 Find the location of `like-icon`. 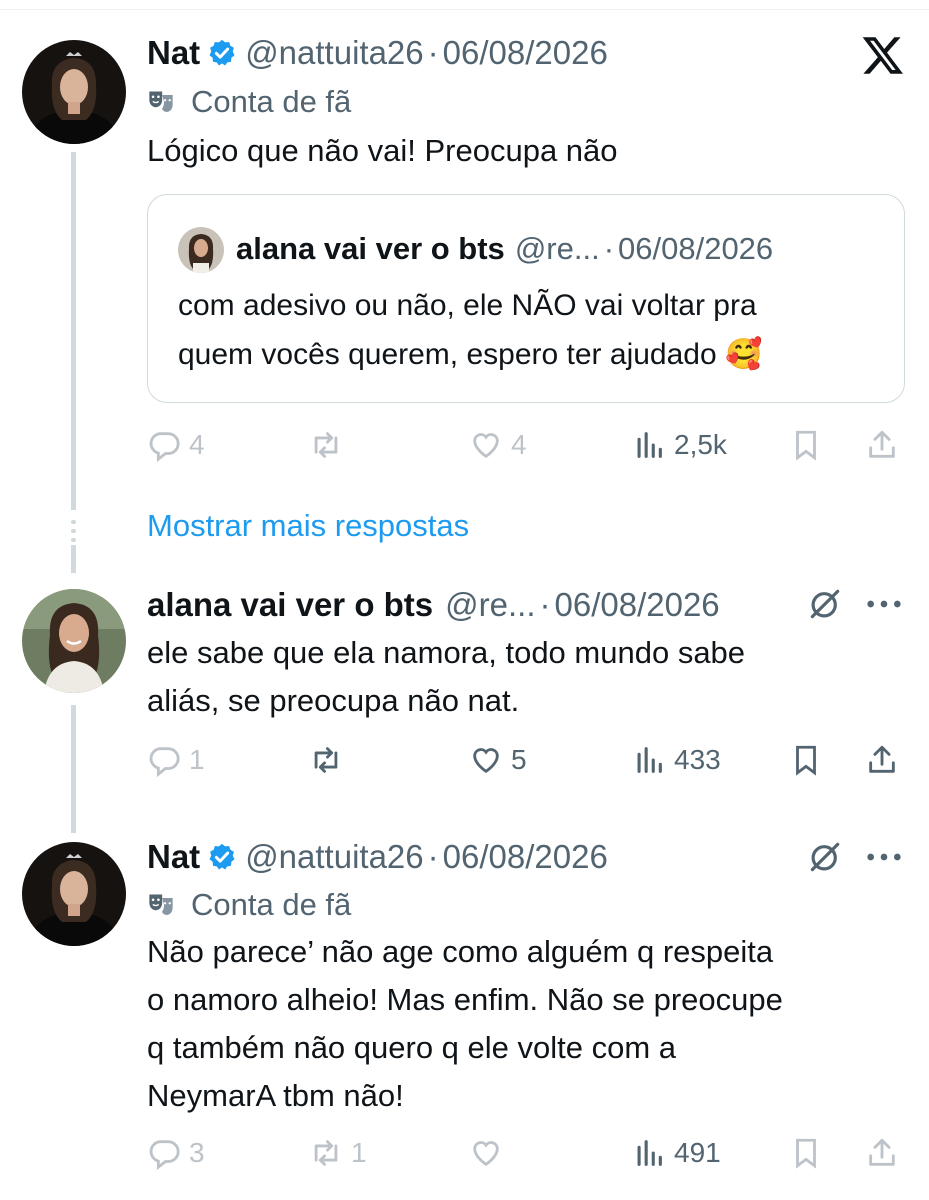

like-icon is located at coordinates (486, 761).